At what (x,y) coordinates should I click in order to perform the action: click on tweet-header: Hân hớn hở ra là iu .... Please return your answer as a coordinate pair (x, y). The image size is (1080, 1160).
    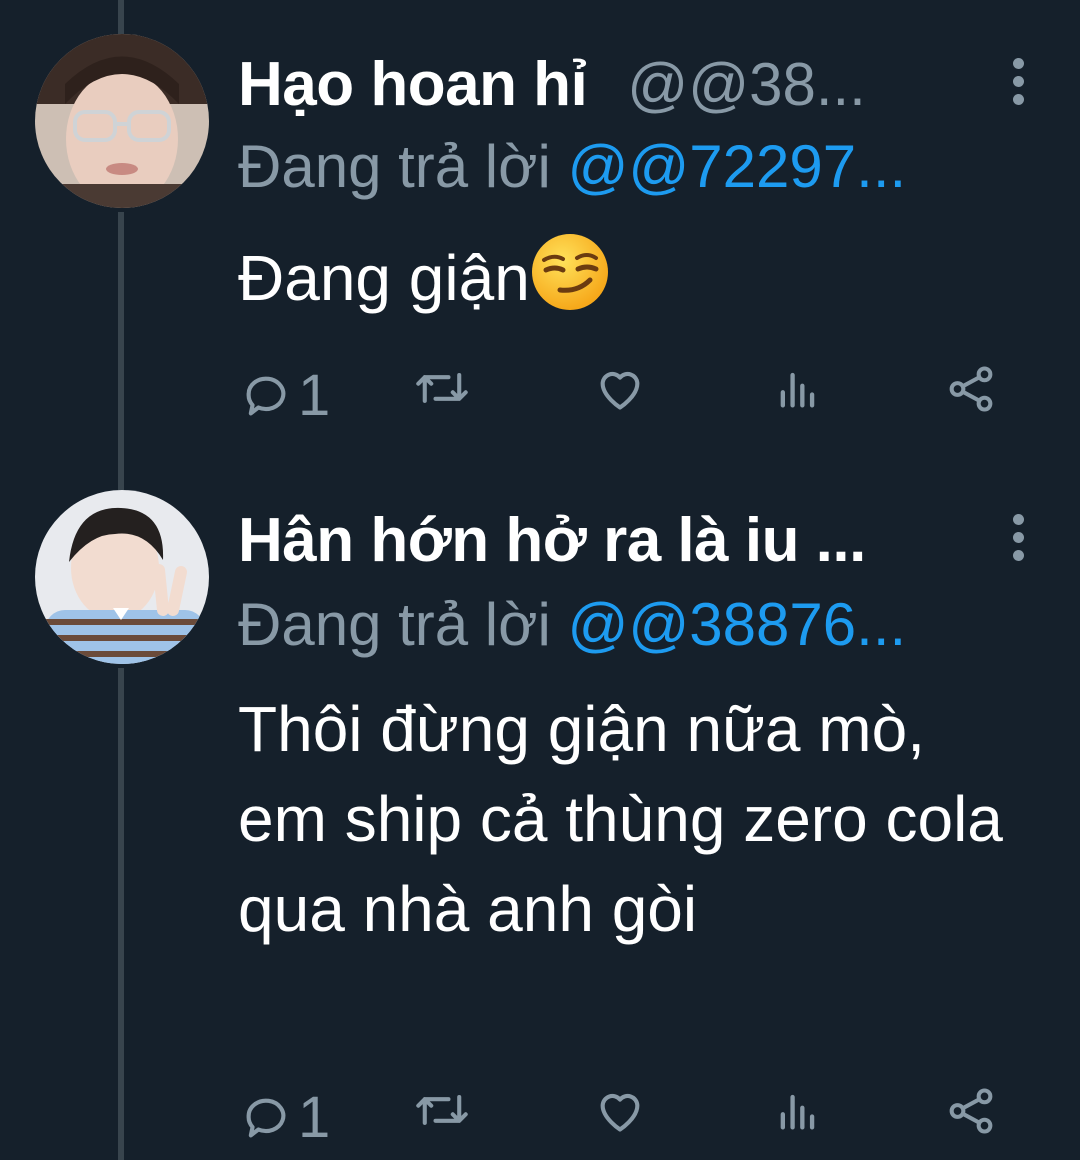
    Looking at the image, I should click on (639, 540).